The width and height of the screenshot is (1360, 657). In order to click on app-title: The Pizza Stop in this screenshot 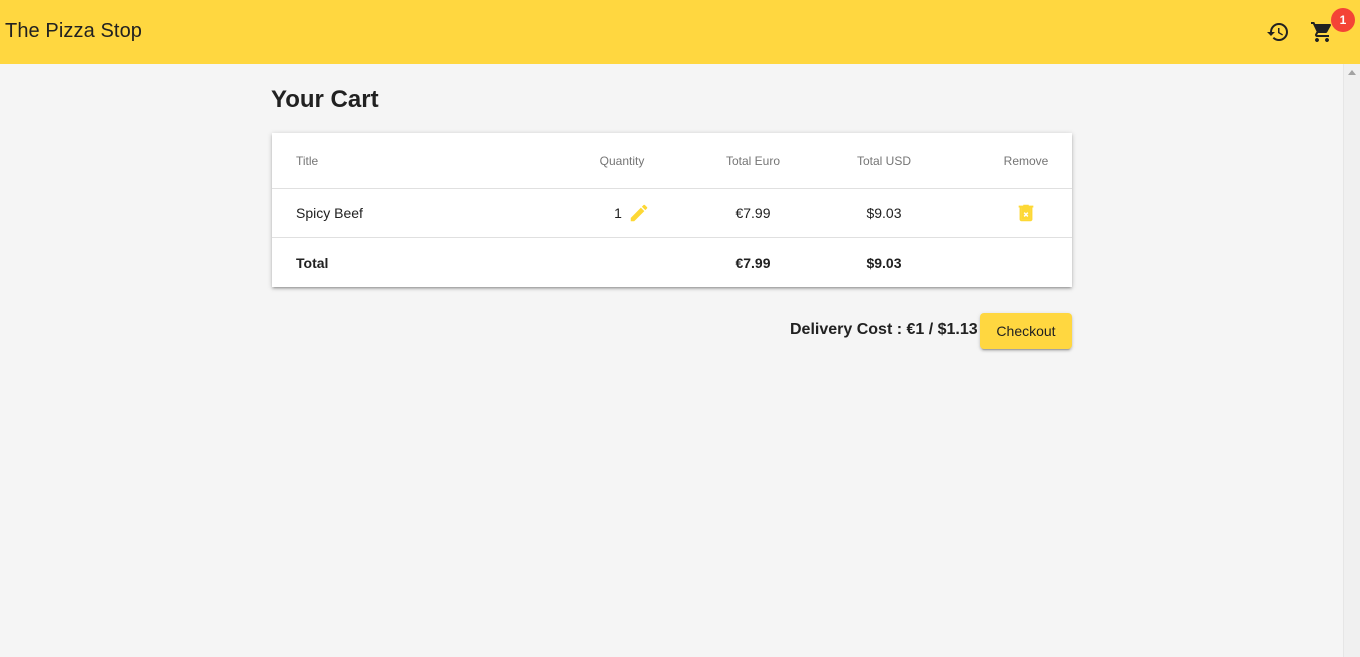, I will do `click(74, 31)`.